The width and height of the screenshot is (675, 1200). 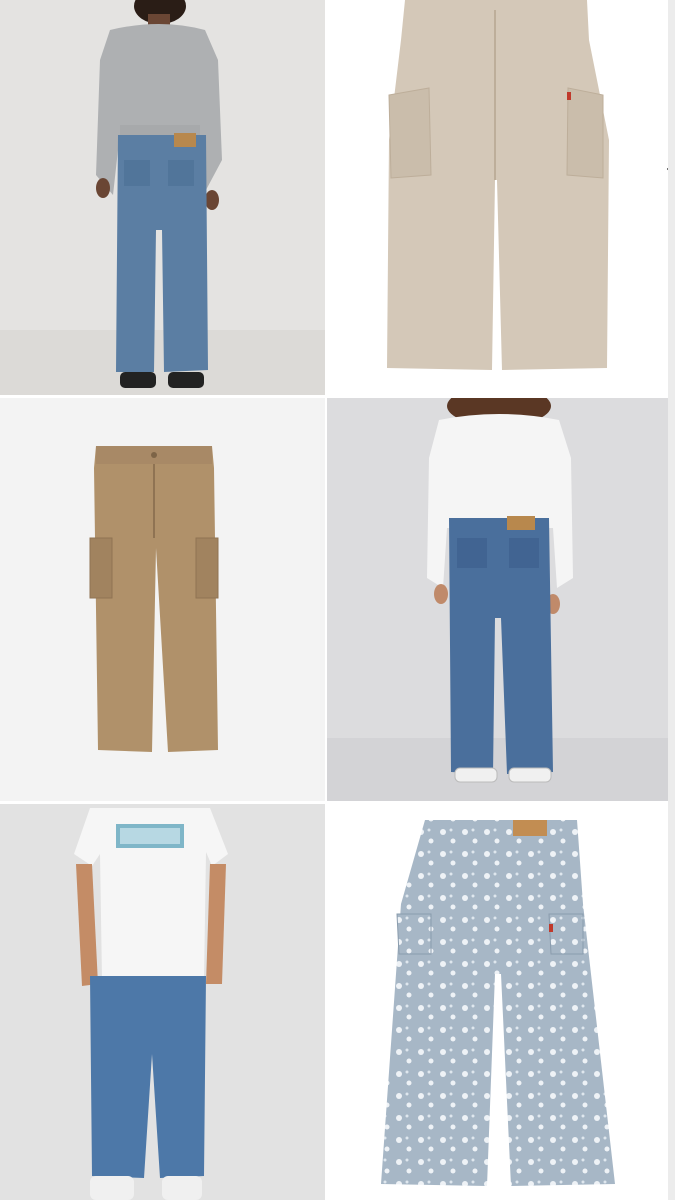 What do you see at coordinates (662, 169) in the screenshot?
I see `carousel-prev-button` at bounding box center [662, 169].